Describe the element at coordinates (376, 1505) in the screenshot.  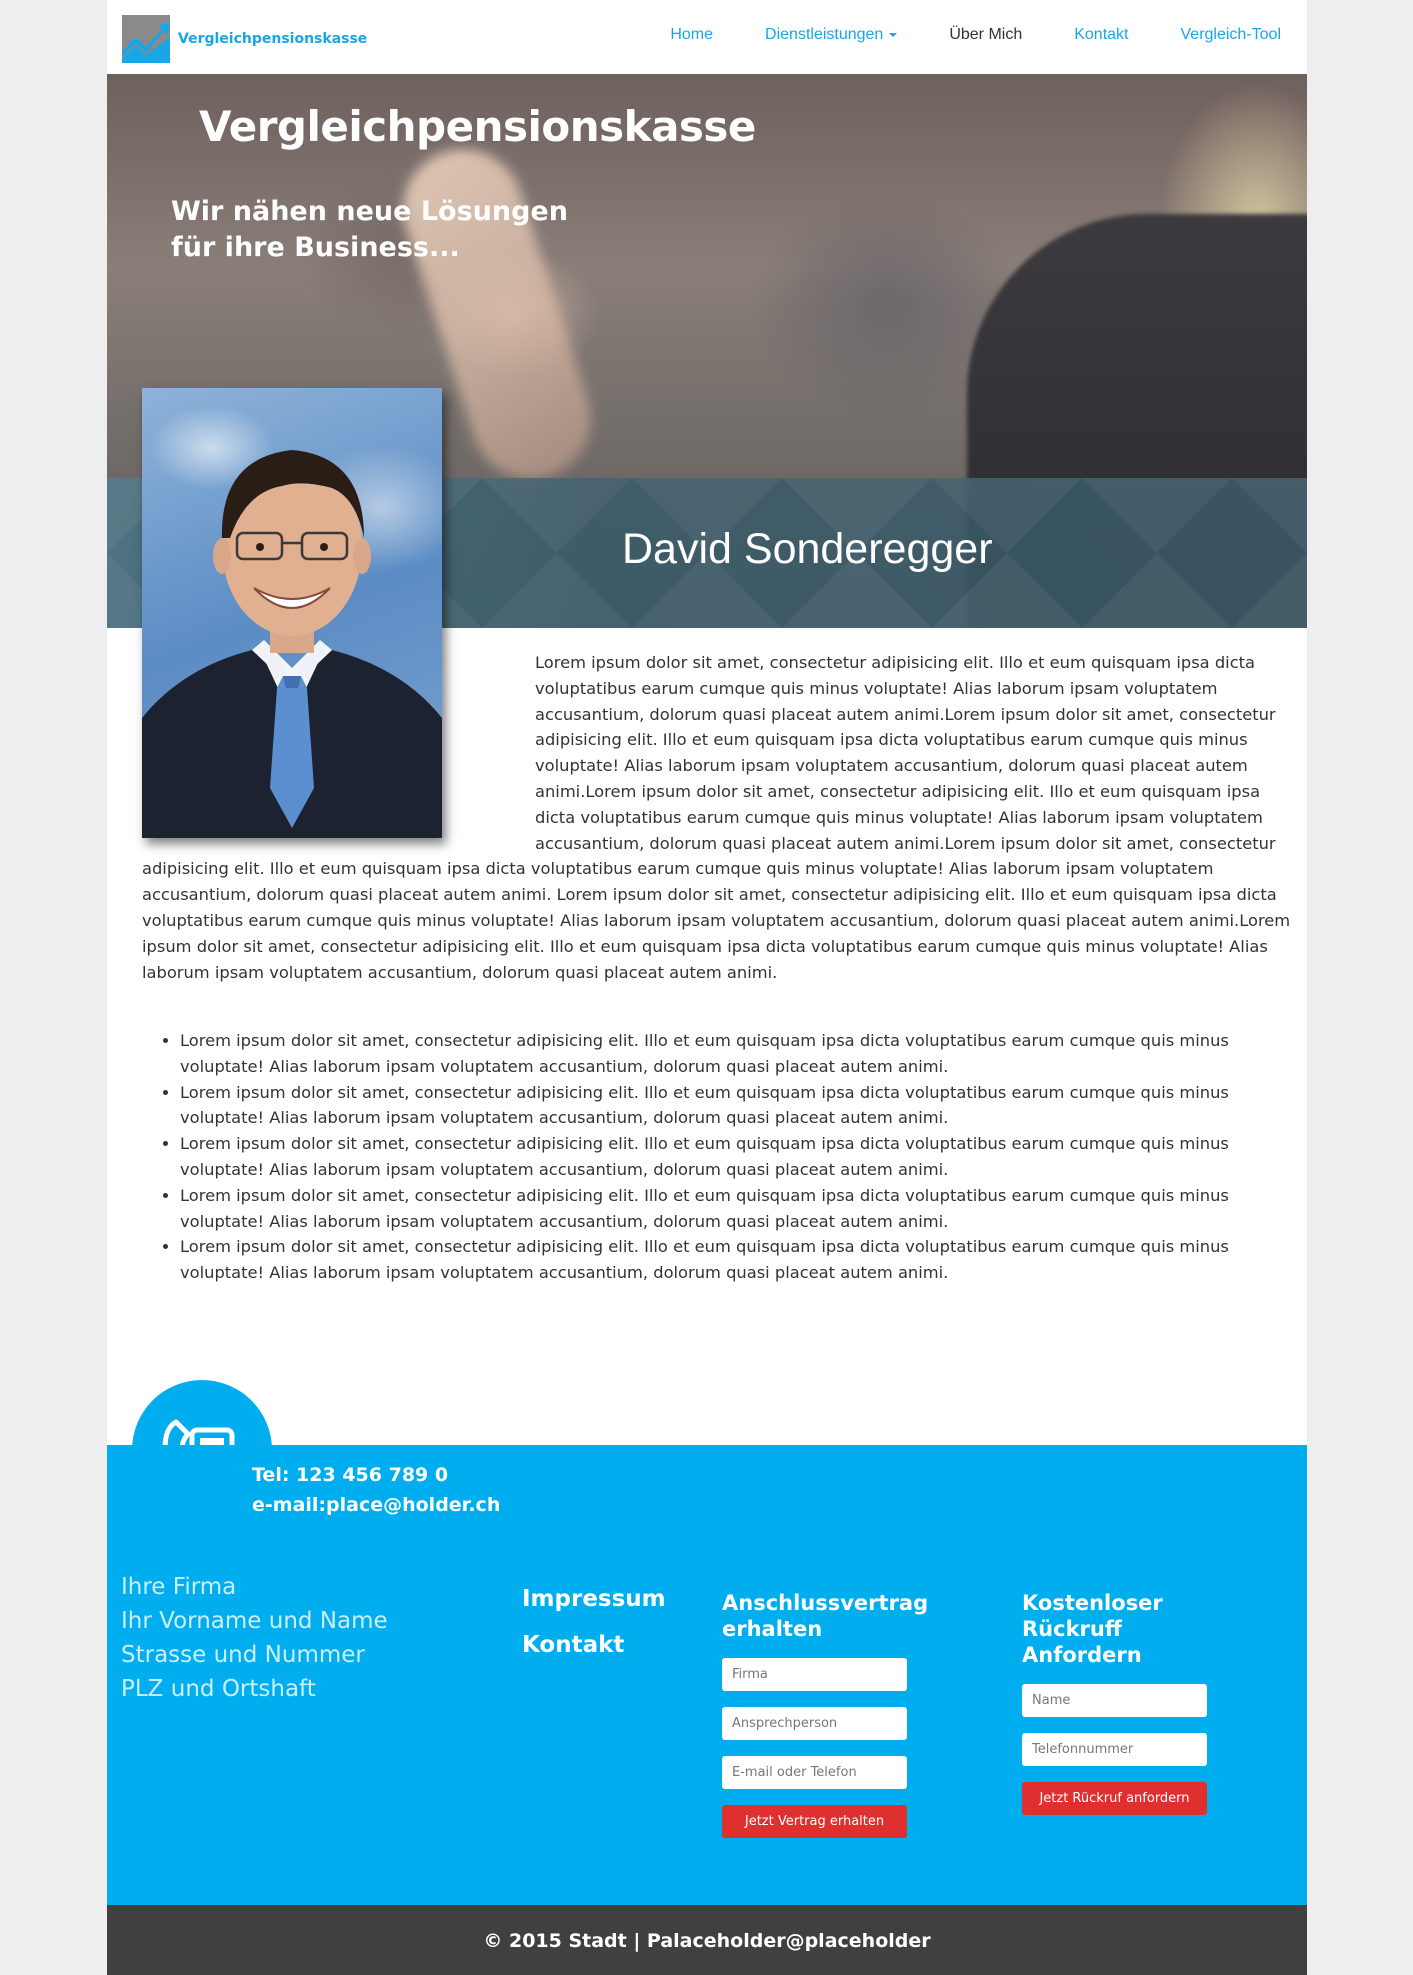
I see `email-address: e-mail:place@holder.ch` at that location.